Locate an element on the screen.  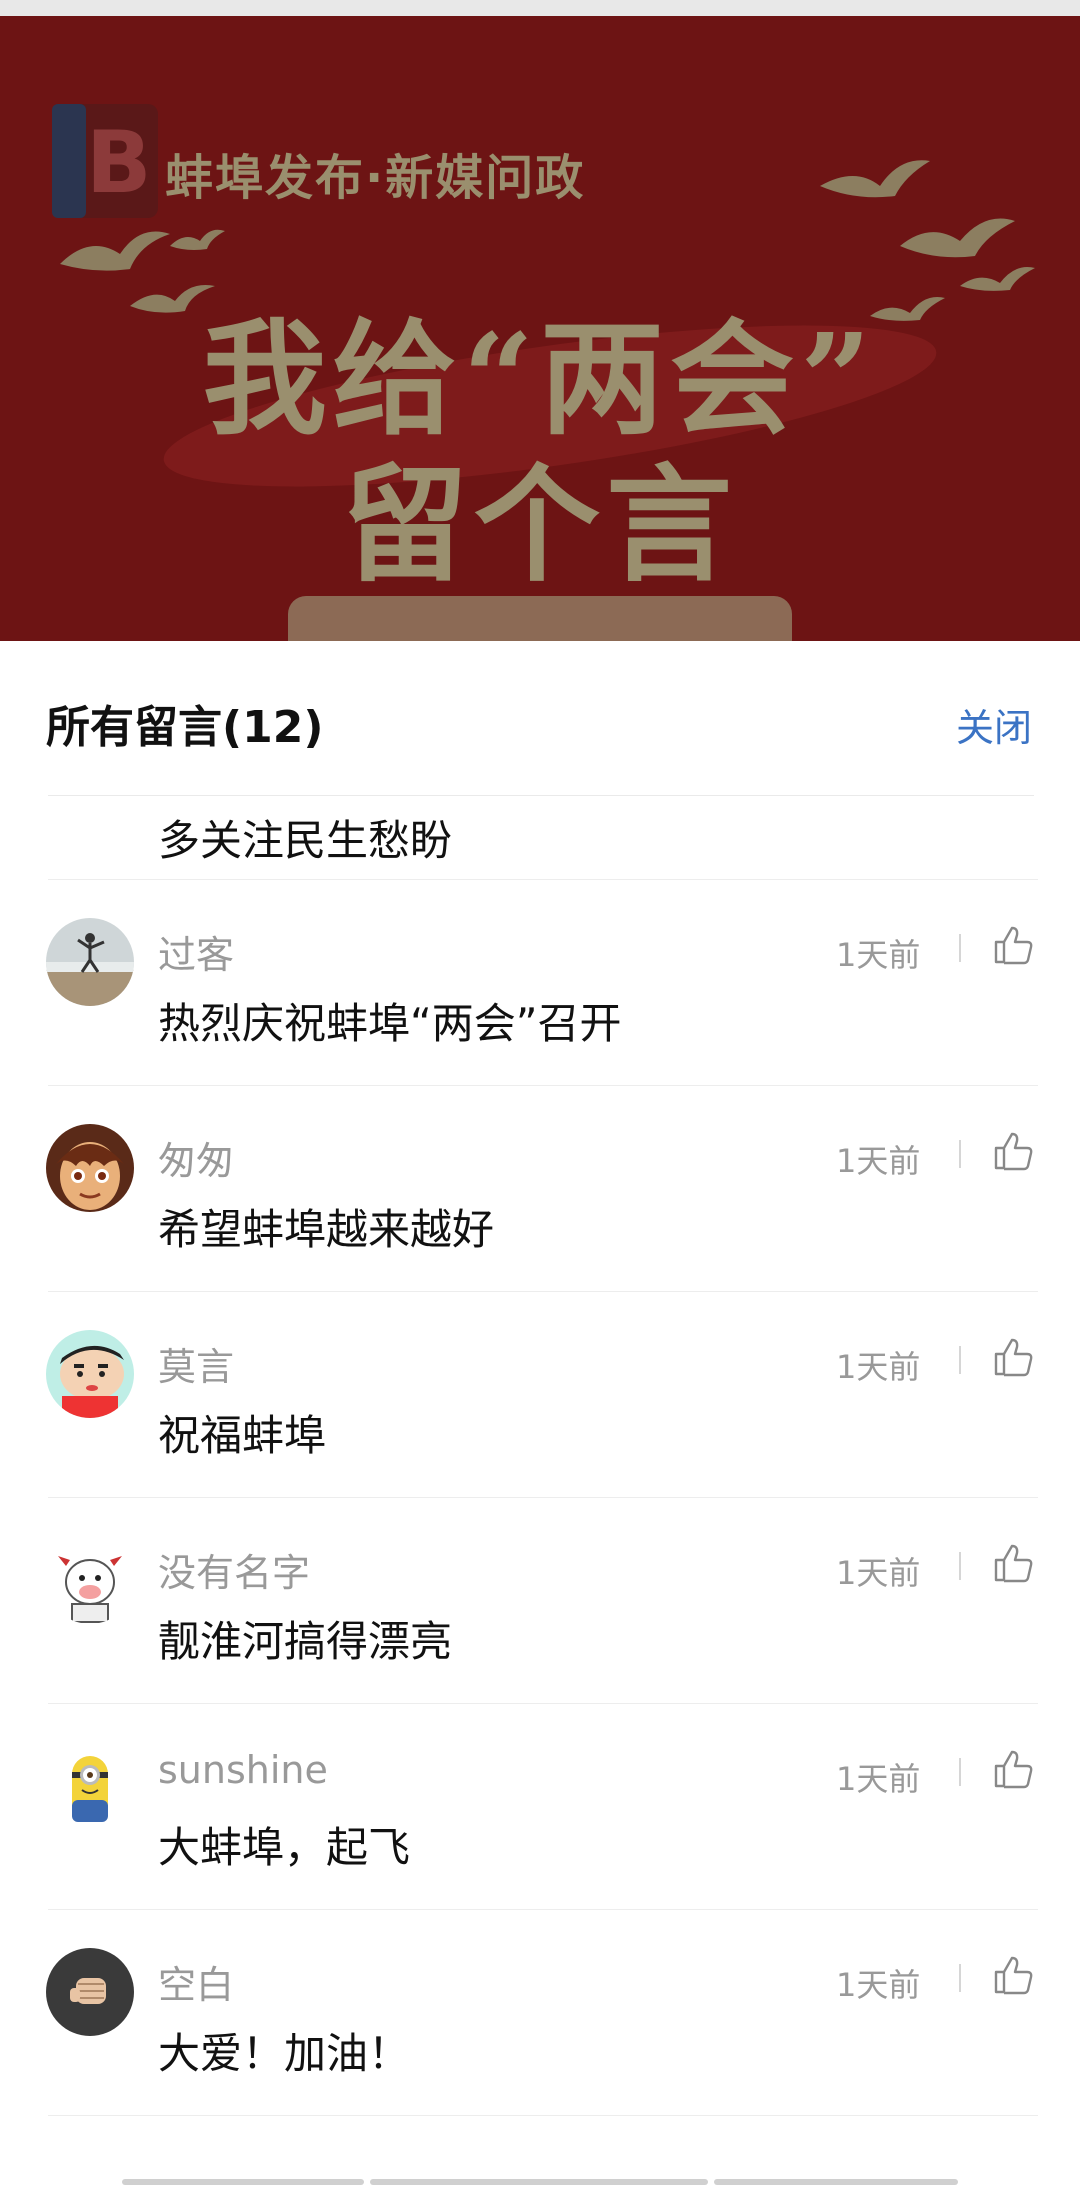
sheet-title: 所有留言(12) is located at coordinates (185, 727).